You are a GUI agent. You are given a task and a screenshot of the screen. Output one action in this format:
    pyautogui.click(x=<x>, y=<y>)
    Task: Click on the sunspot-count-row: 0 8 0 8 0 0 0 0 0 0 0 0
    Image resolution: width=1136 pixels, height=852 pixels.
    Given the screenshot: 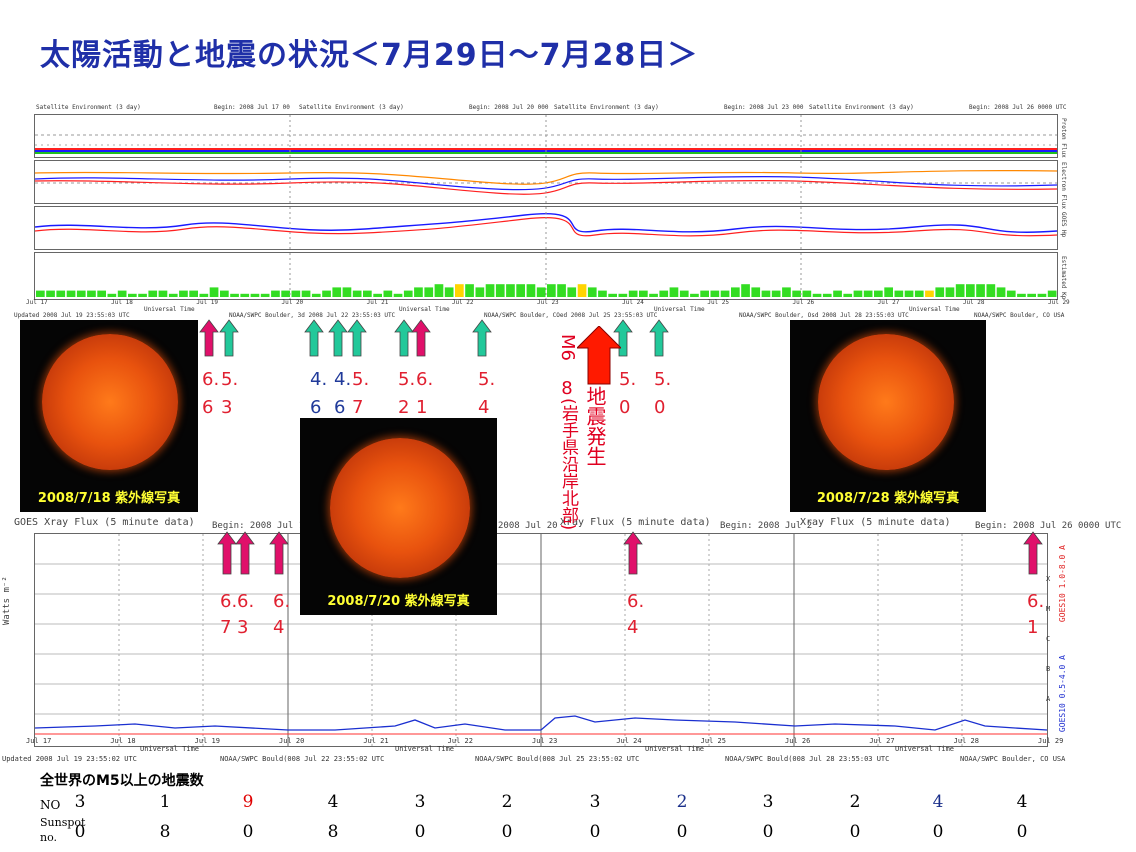 What is the action you would take?
    pyautogui.click(x=568, y=834)
    